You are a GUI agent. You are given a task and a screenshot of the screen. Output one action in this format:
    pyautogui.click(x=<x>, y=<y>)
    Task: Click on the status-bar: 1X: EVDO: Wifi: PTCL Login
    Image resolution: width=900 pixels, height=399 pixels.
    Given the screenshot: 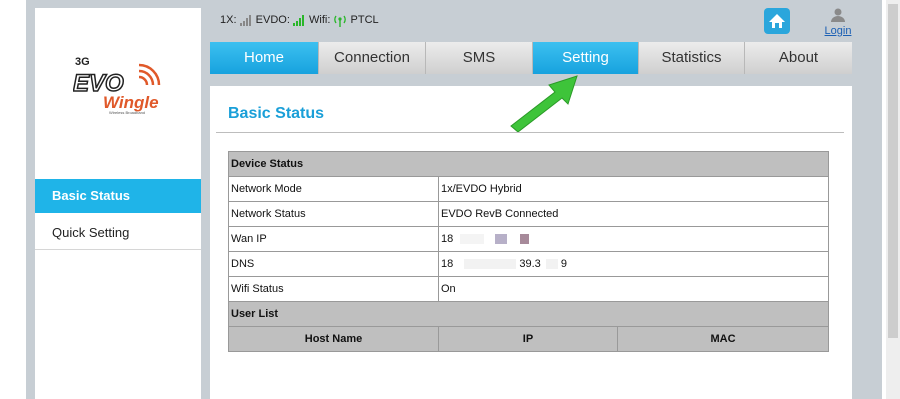 What is the action you would take?
    pyautogui.click(x=531, y=25)
    